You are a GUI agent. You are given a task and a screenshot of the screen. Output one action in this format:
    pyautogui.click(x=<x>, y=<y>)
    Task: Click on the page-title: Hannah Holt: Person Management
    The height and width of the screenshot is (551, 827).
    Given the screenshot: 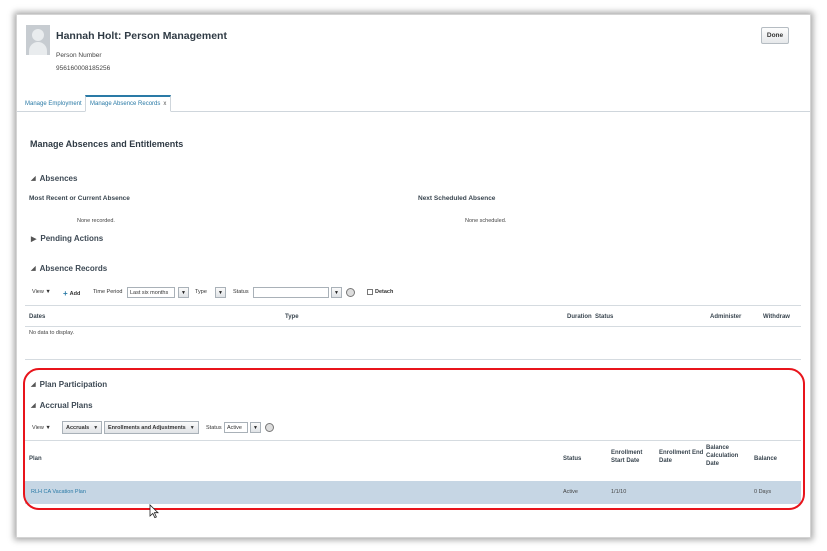 What is the action you would take?
    pyautogui.click(x=141, y=36)
    